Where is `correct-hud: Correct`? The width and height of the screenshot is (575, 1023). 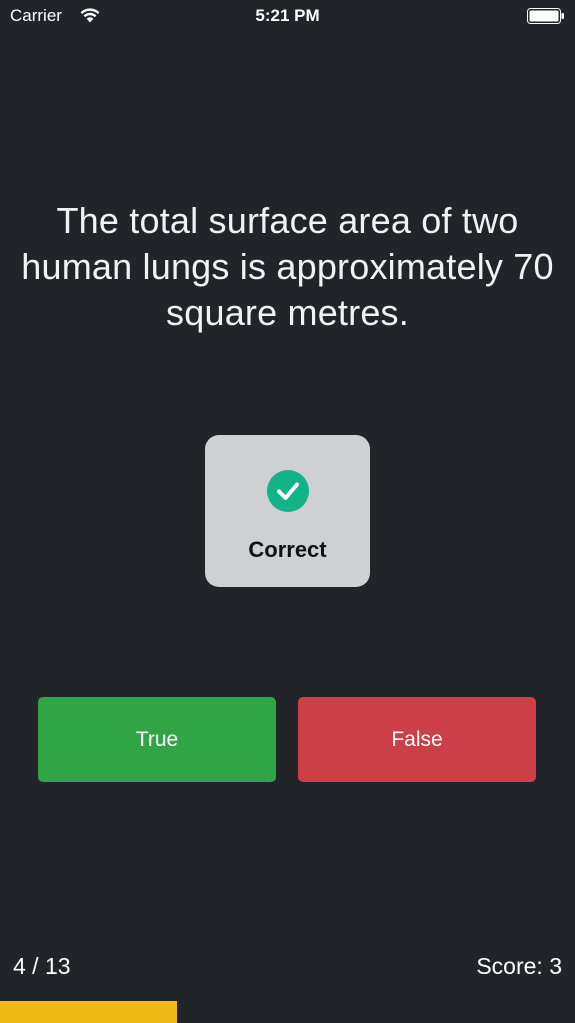
correct-hud: Correct is located at coordinates (287, 511).